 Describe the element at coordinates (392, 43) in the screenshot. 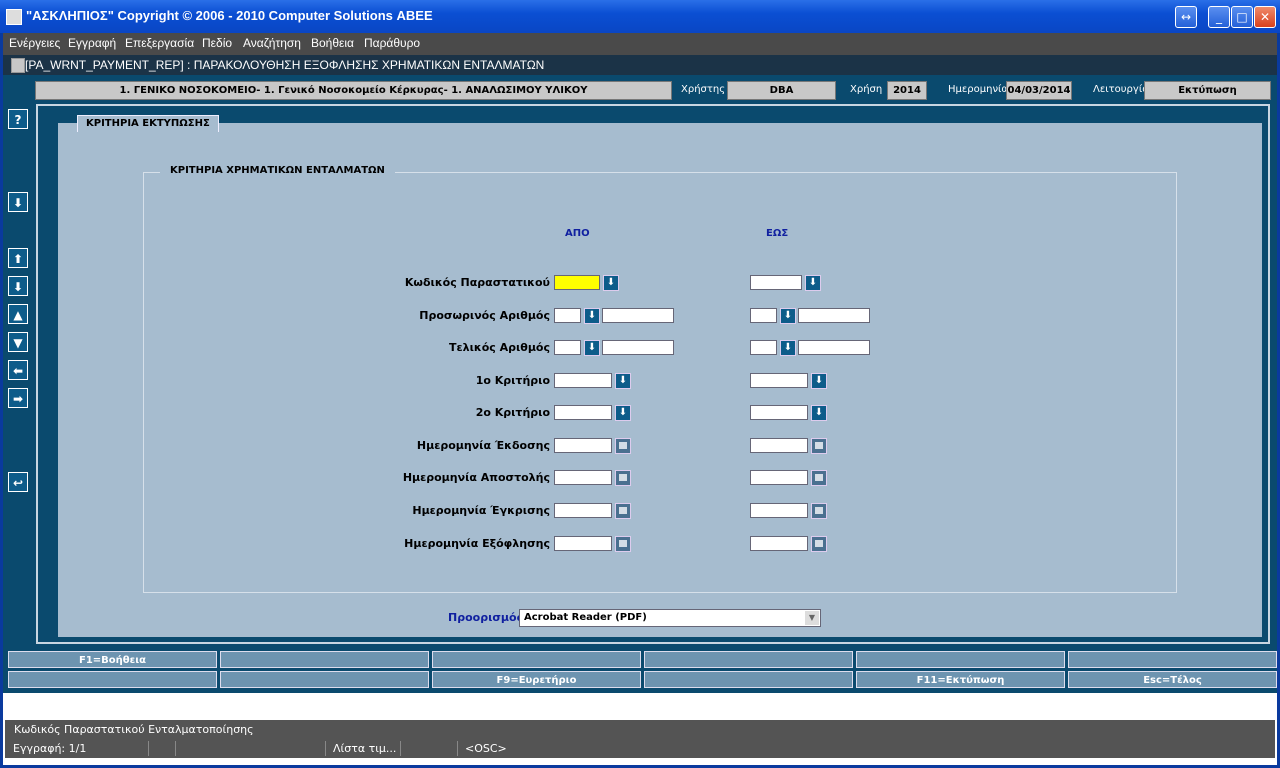

I see `menu-window: Παράθυρο` at that location.